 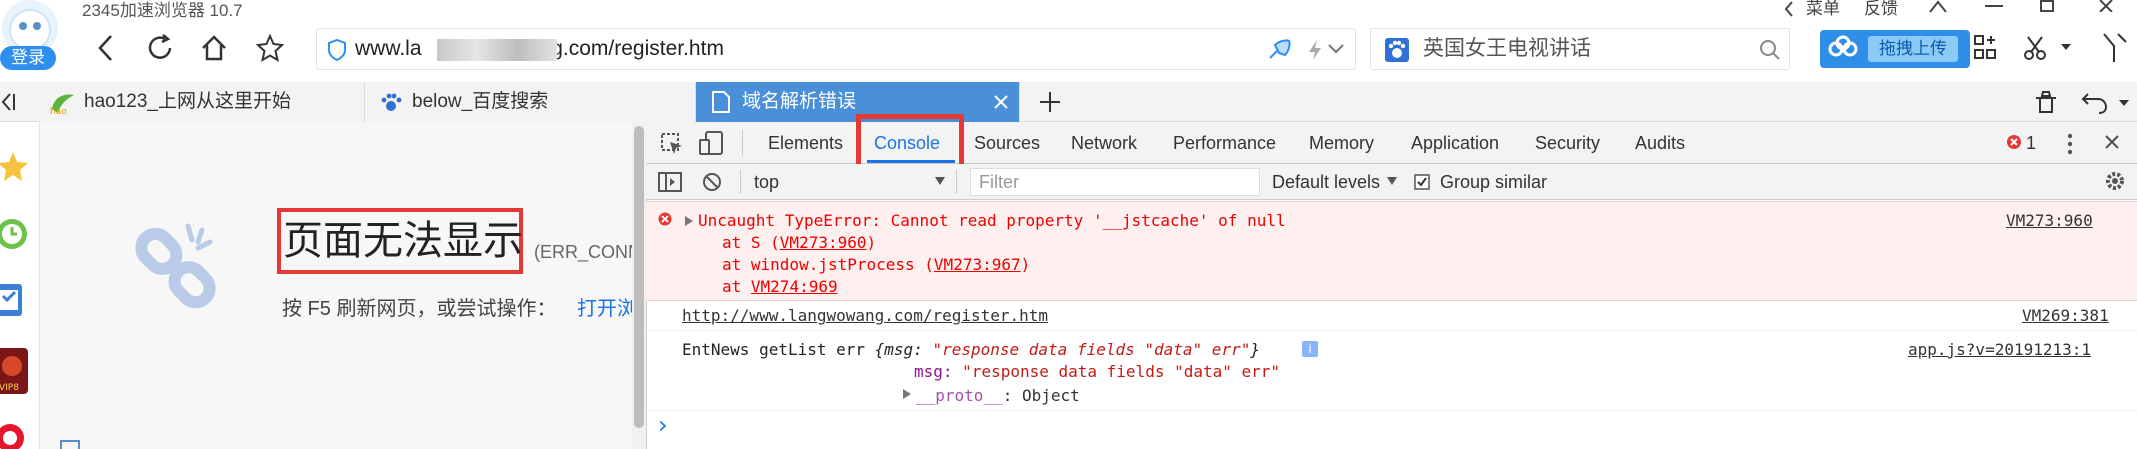 I want to click on new-tab-icon, so click(x=1050, y=102).